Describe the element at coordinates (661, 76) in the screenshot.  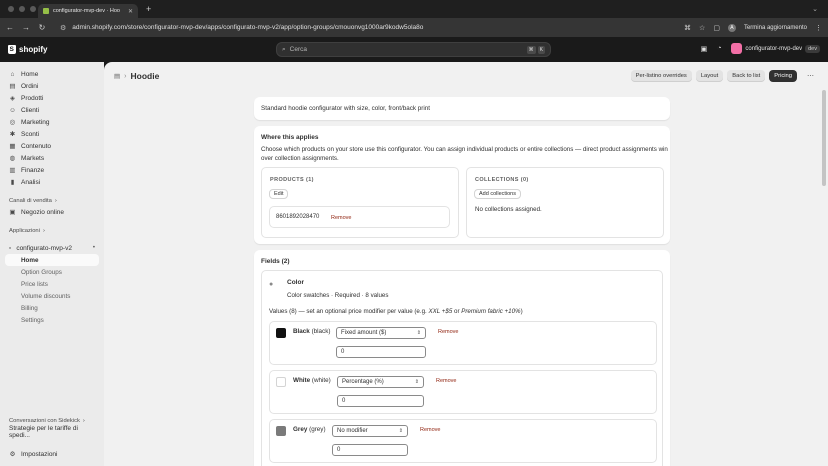
I see `per-listino-overrides-button: Per-listino overrides` at that location.